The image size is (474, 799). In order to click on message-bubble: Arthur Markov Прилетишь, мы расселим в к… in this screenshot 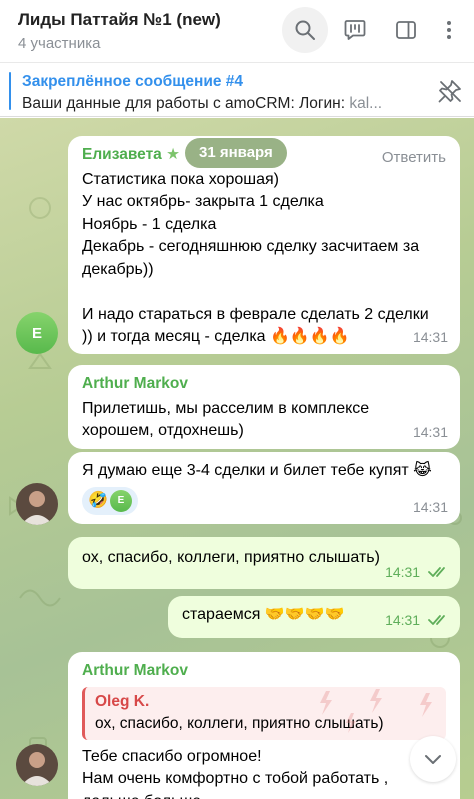, I will do `click(264, 407)`.